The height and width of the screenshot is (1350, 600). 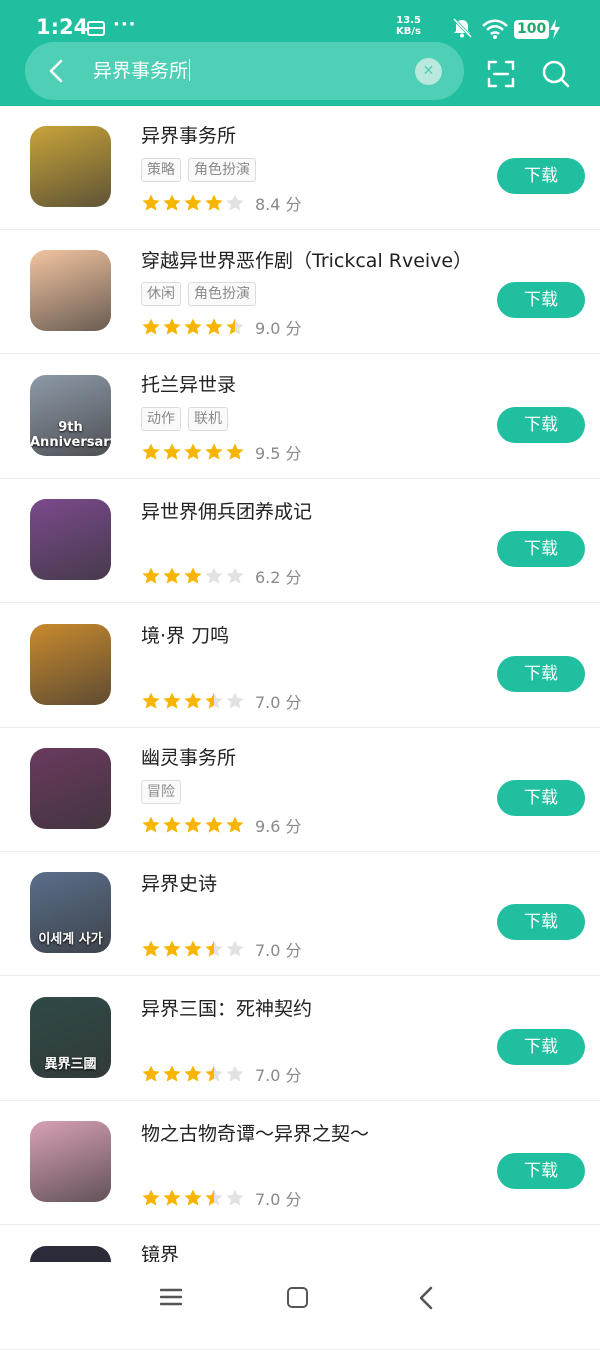 I want to click on category-tag: 策略, so click(x=161, y=170).